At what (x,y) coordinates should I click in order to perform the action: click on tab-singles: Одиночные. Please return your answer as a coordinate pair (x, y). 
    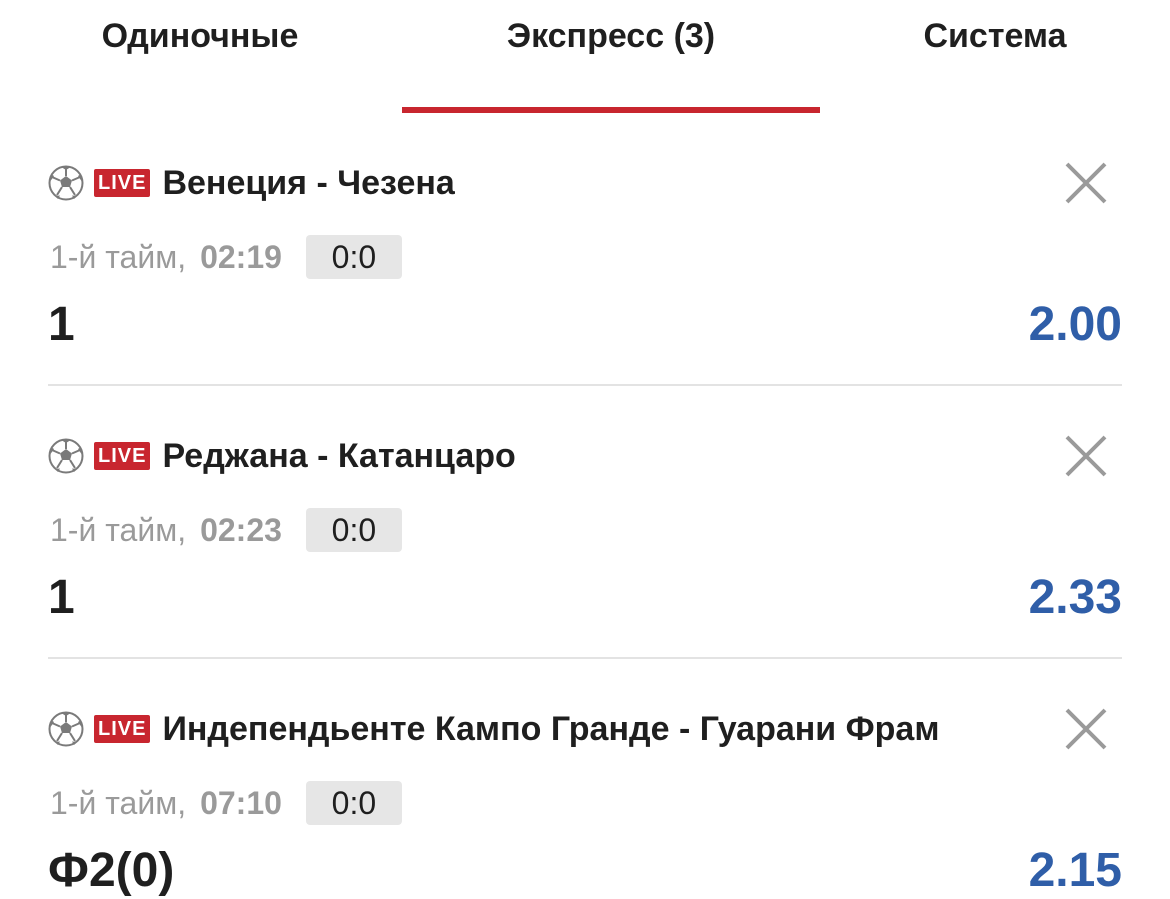
    Looking at the image, I should click on (200, 56).